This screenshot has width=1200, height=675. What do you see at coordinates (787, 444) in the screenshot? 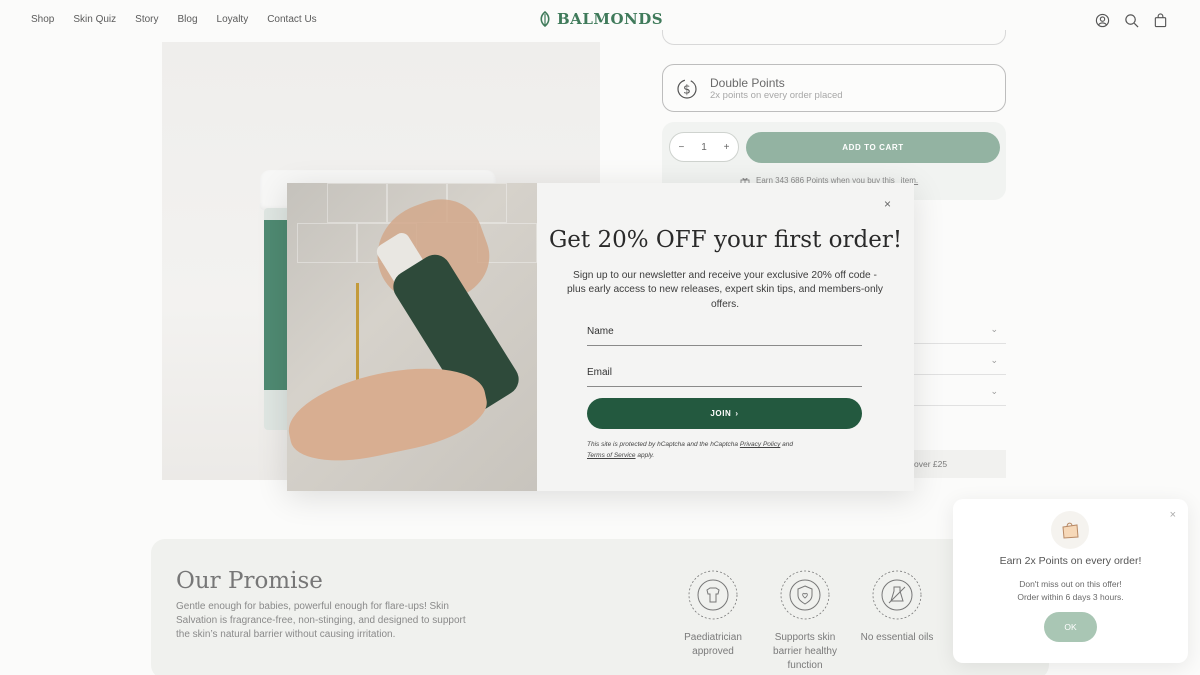
I see `legal-and: and` at bounding box center [787, 444].